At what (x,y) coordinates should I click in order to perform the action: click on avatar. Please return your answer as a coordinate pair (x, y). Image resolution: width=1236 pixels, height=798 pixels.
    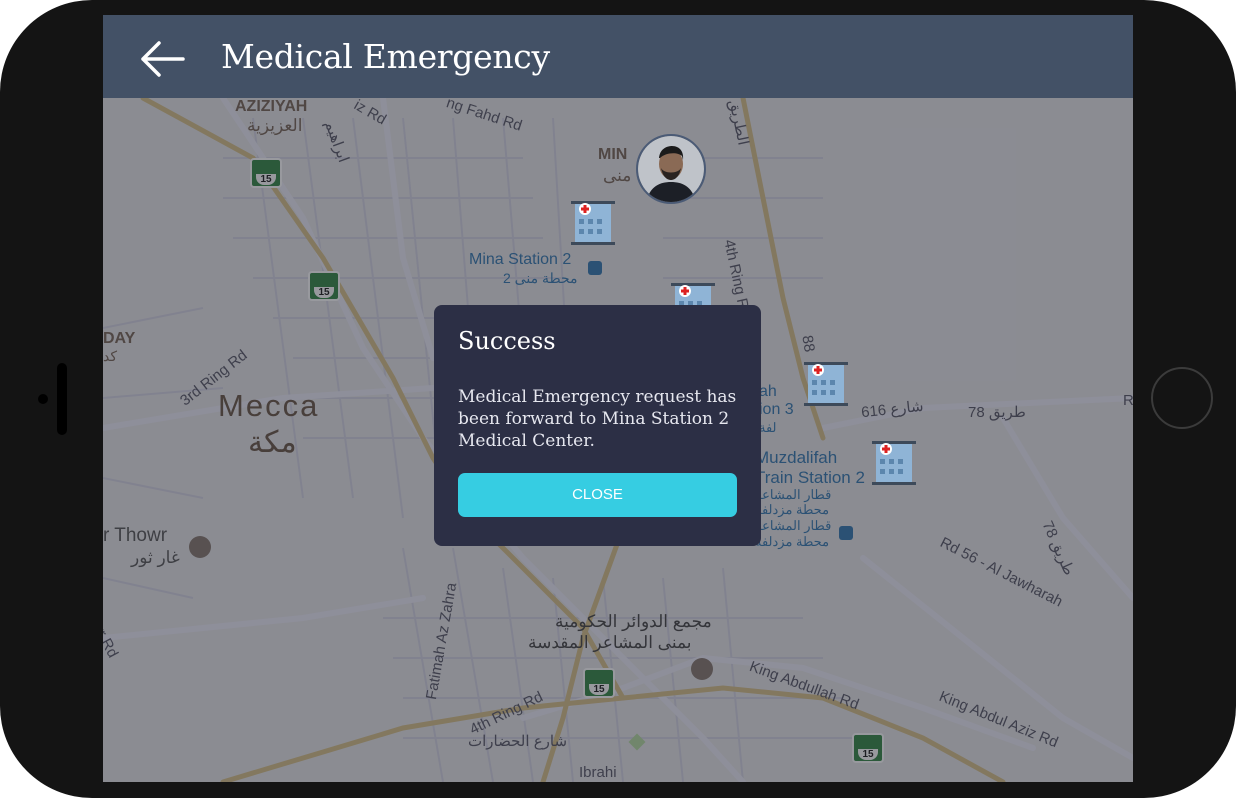
    Looking at the image, I should click on (671, 169).